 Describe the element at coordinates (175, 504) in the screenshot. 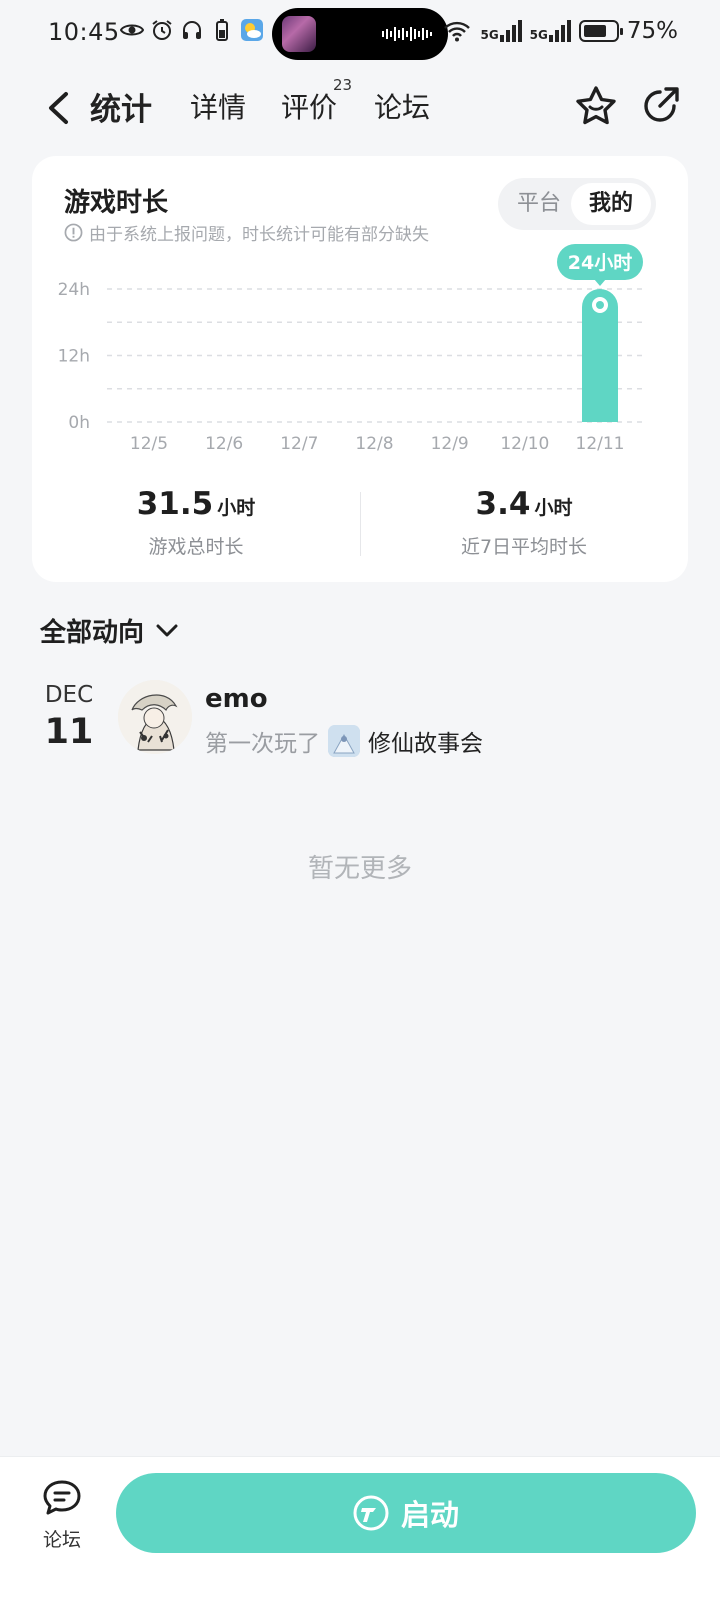

I see `total-value: 31.5` at that location.